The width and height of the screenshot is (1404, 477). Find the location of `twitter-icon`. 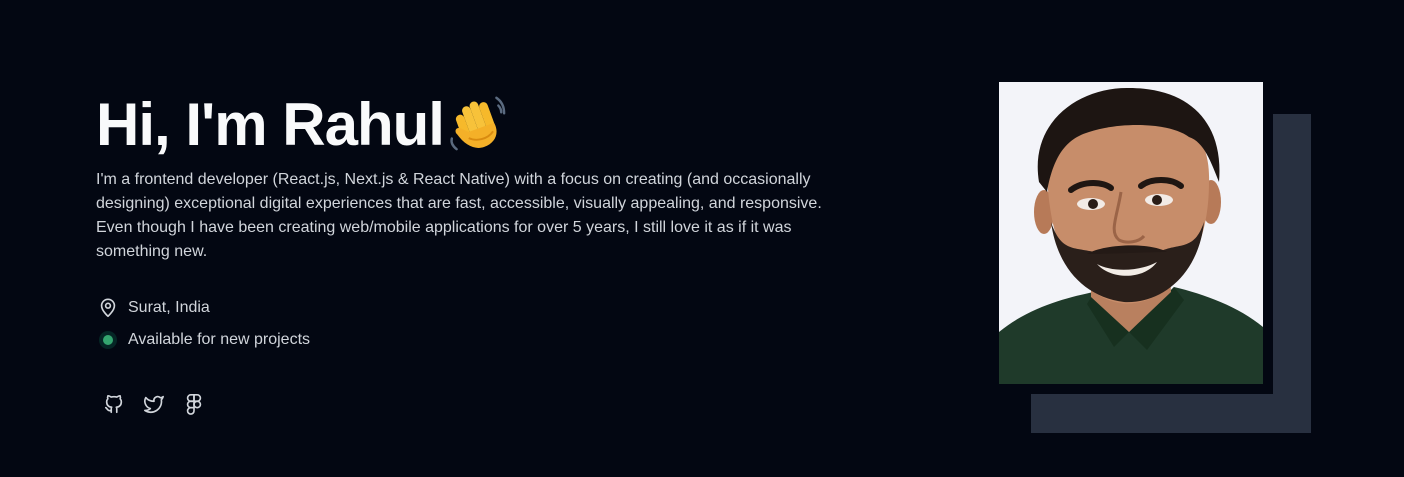

twitter-icon is located at coordinates (154, 404).